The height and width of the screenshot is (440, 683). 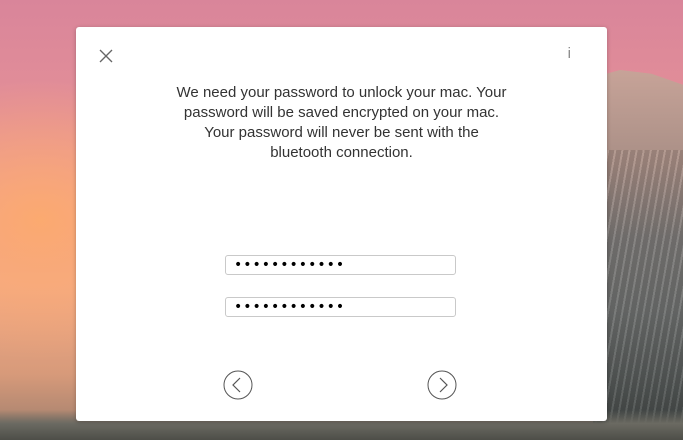 I want to click on close-button, so click(x=106, y=56).